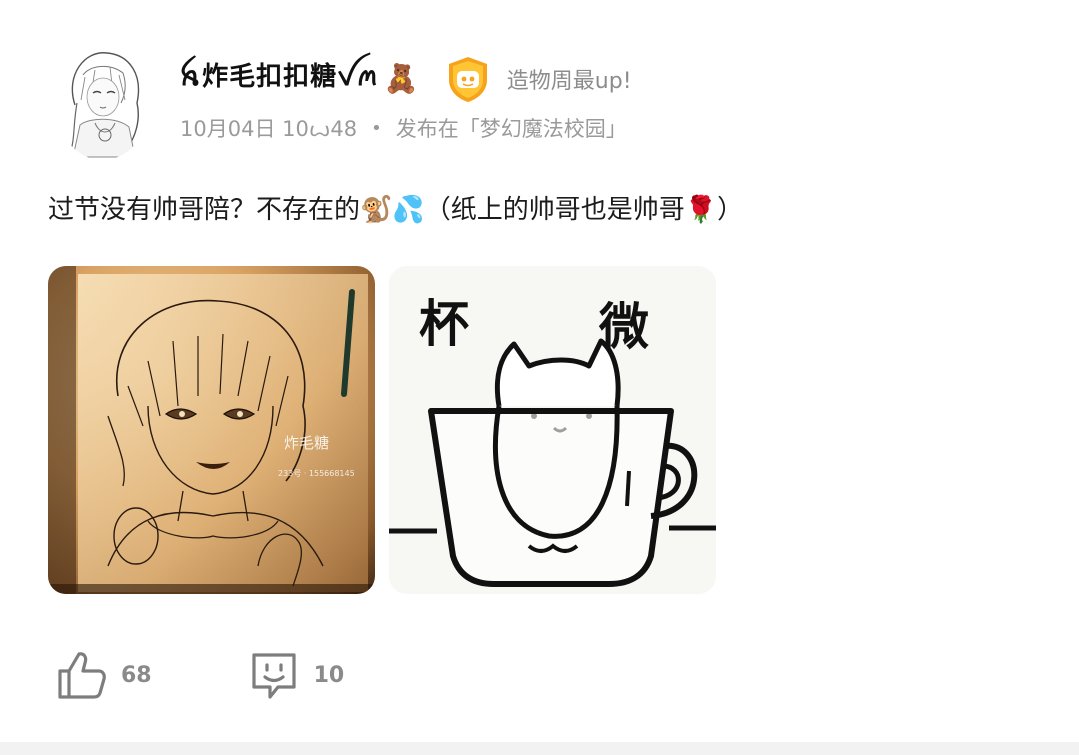  What do you see at coordinates (136, 675) in the screenshot?
I see `like-count: 68` at bounding box center [136, 675].